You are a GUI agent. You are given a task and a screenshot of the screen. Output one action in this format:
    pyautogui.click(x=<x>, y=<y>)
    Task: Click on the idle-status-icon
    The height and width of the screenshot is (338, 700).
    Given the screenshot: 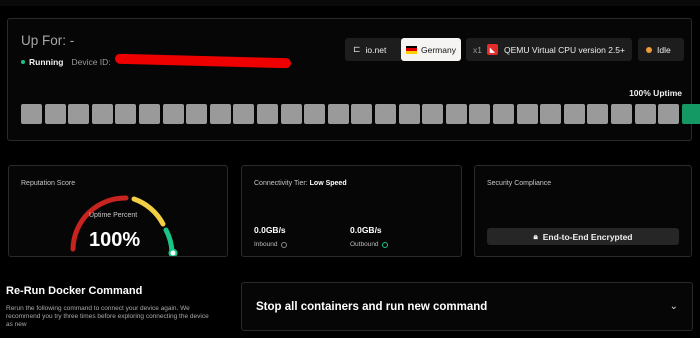 What is the action you would take?
    pyautogui.click(x=649, y=49)
    